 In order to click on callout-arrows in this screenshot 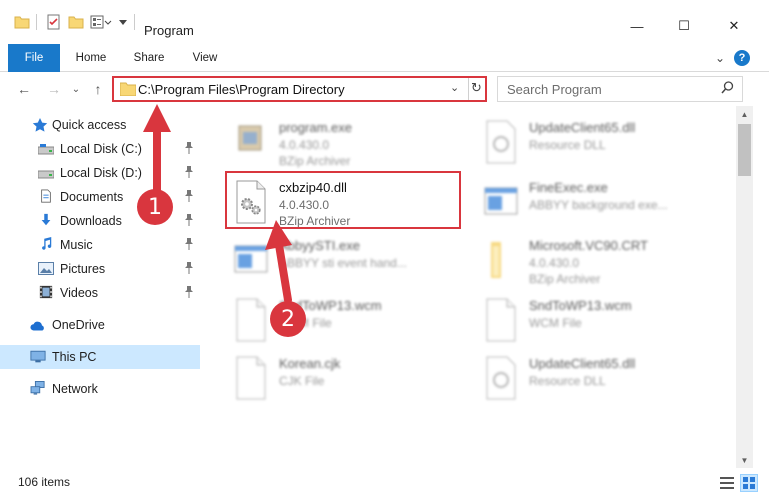, I will do `click(217, 204)`.